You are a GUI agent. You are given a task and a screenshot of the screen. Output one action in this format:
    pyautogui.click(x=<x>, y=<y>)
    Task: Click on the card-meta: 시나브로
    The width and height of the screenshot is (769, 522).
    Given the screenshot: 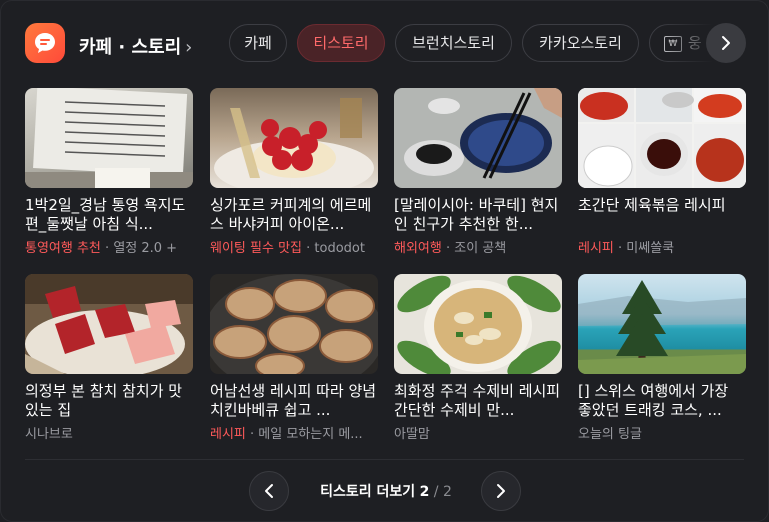 What is the action you would take?
    pyautogui.click(x=109, y=432)
    